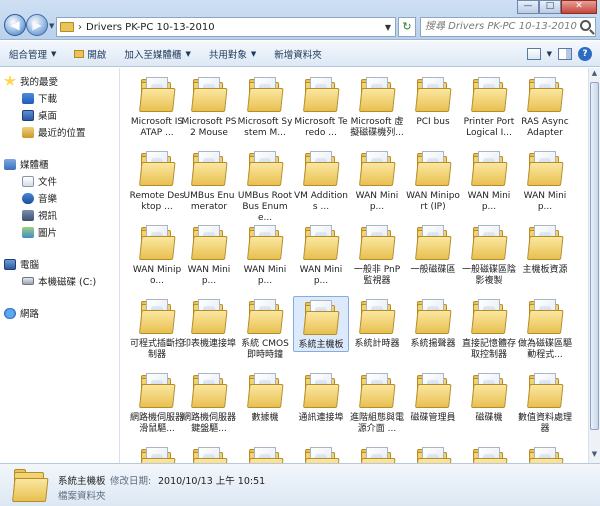 The height and width of the screenshot is (506, 600). What do you see at coordinates (26, 164) in the screenshot?
I see `sidebar-group-libraries: 媒體櫃` at bounding box center [26, 164].